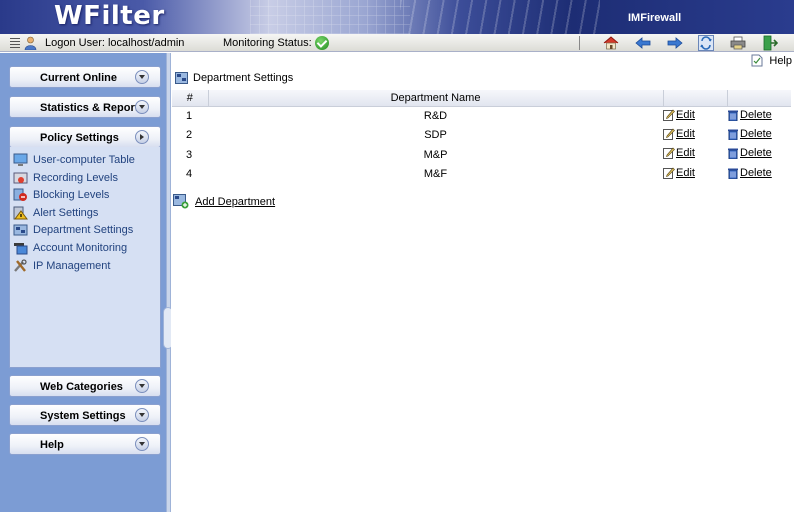 The height and width of the screenshot is (512, 794). I want to click on table-header-row: # Department Name, so click(481, 98).